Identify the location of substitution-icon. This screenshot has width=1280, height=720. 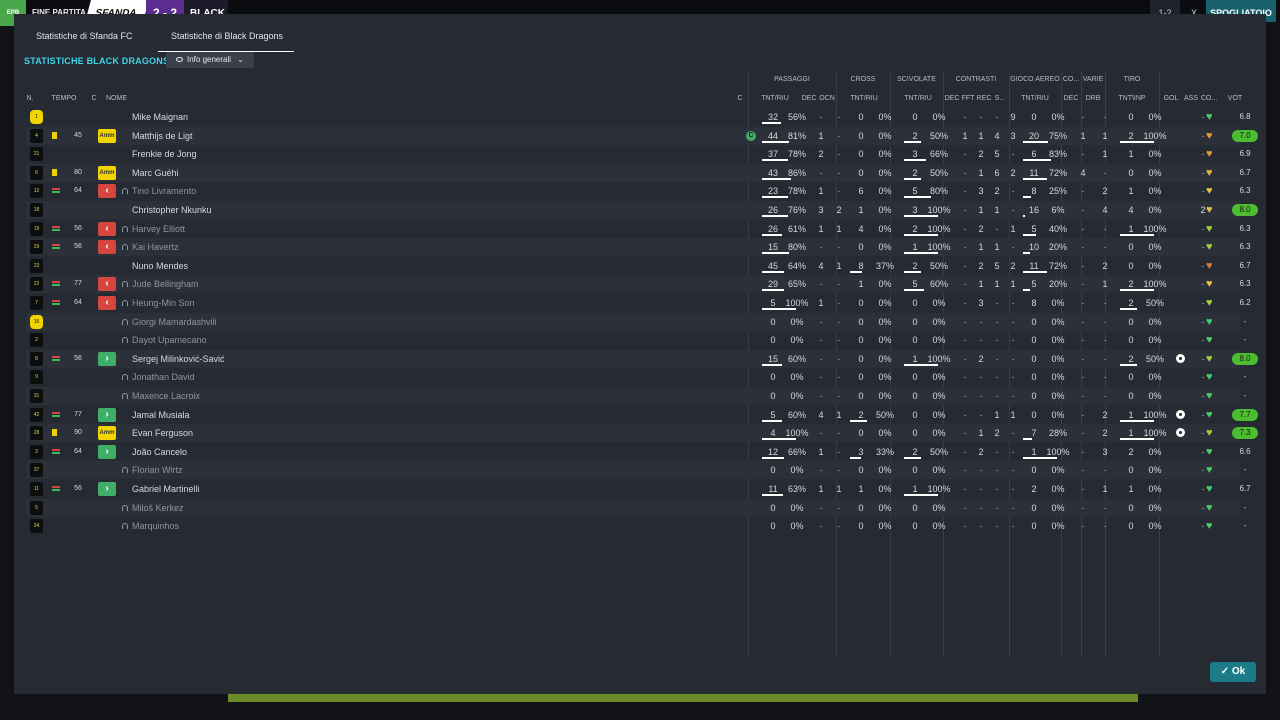
(56, 414).